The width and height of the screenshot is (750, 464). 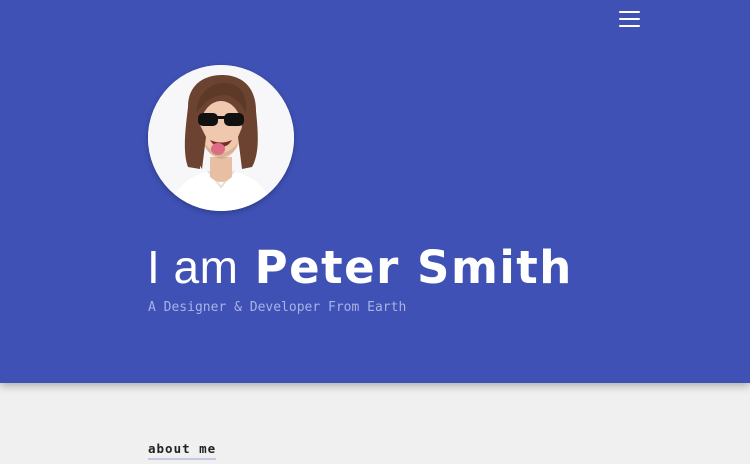 I want to click on hero-headline: I am Peter Smith, so click(x=360, y=267).